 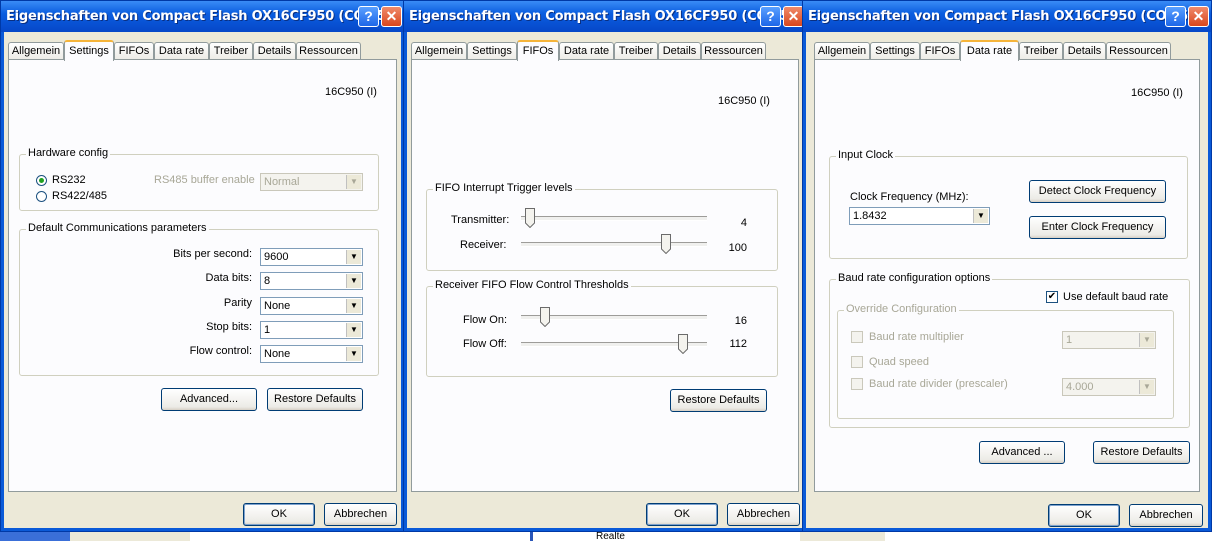 I want to click on receiver-label: Receiver:, so click(x=483, y=245).